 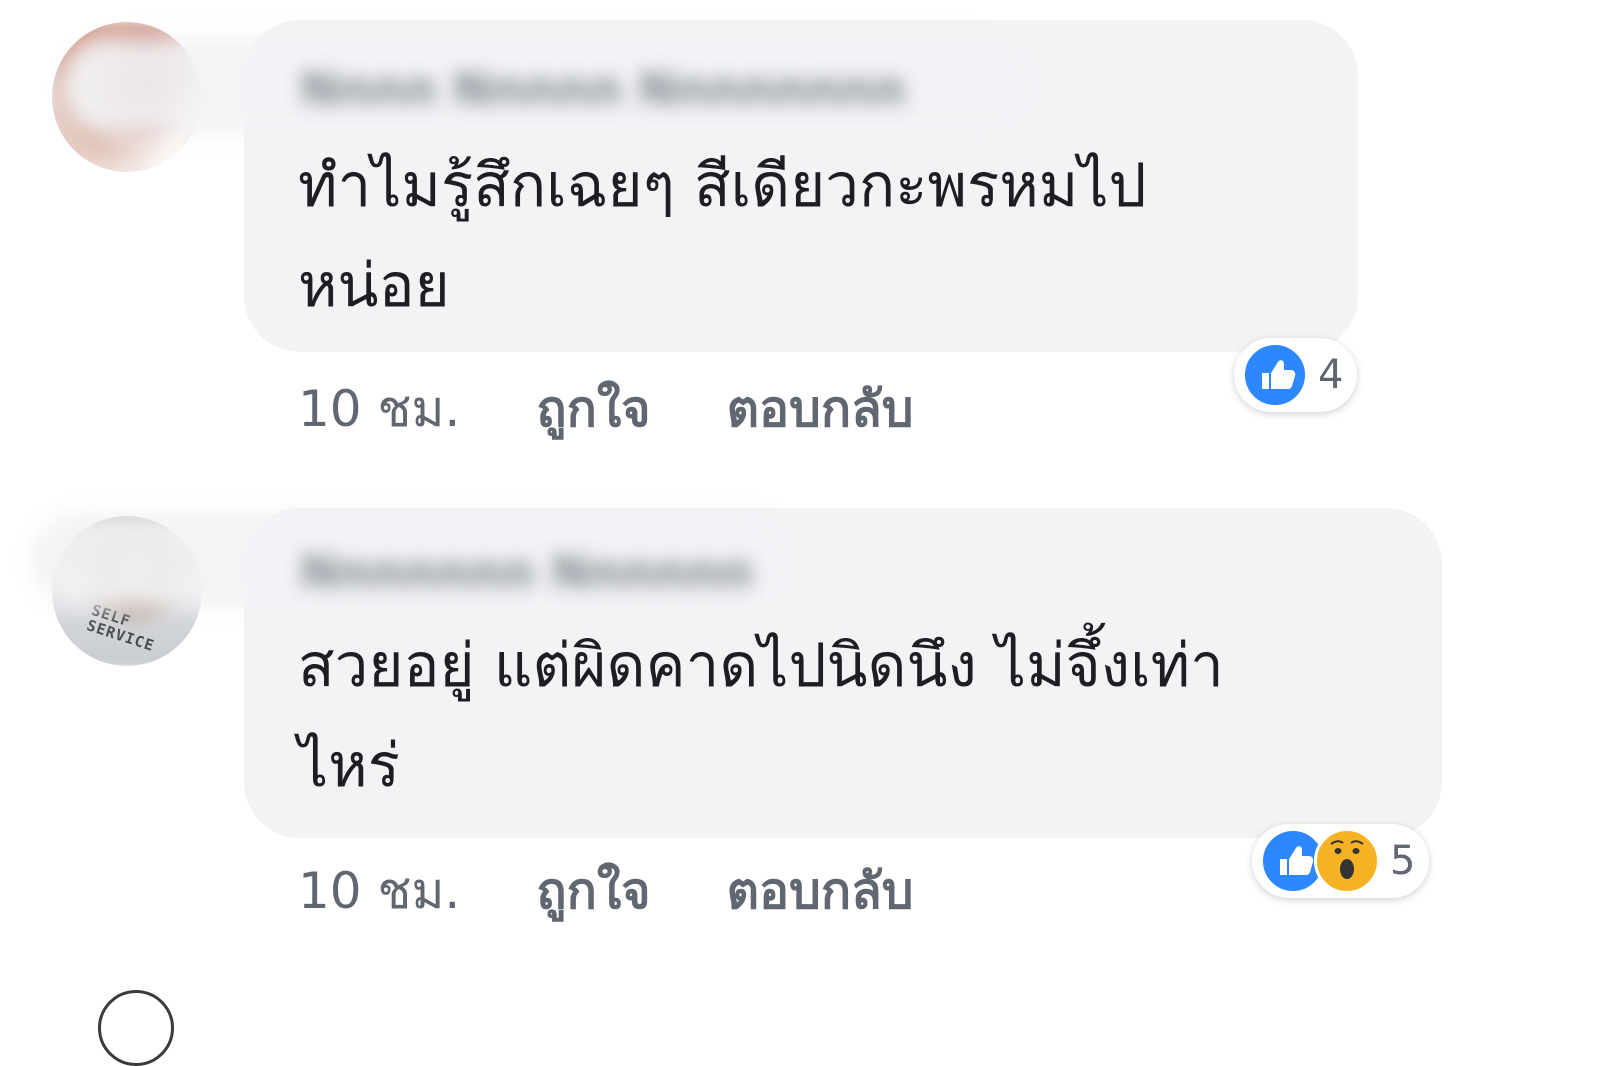 What do you see at coordinates (1275, 375) in the screenshot?
I see `like-icon` at bounding box center [1275, 375].